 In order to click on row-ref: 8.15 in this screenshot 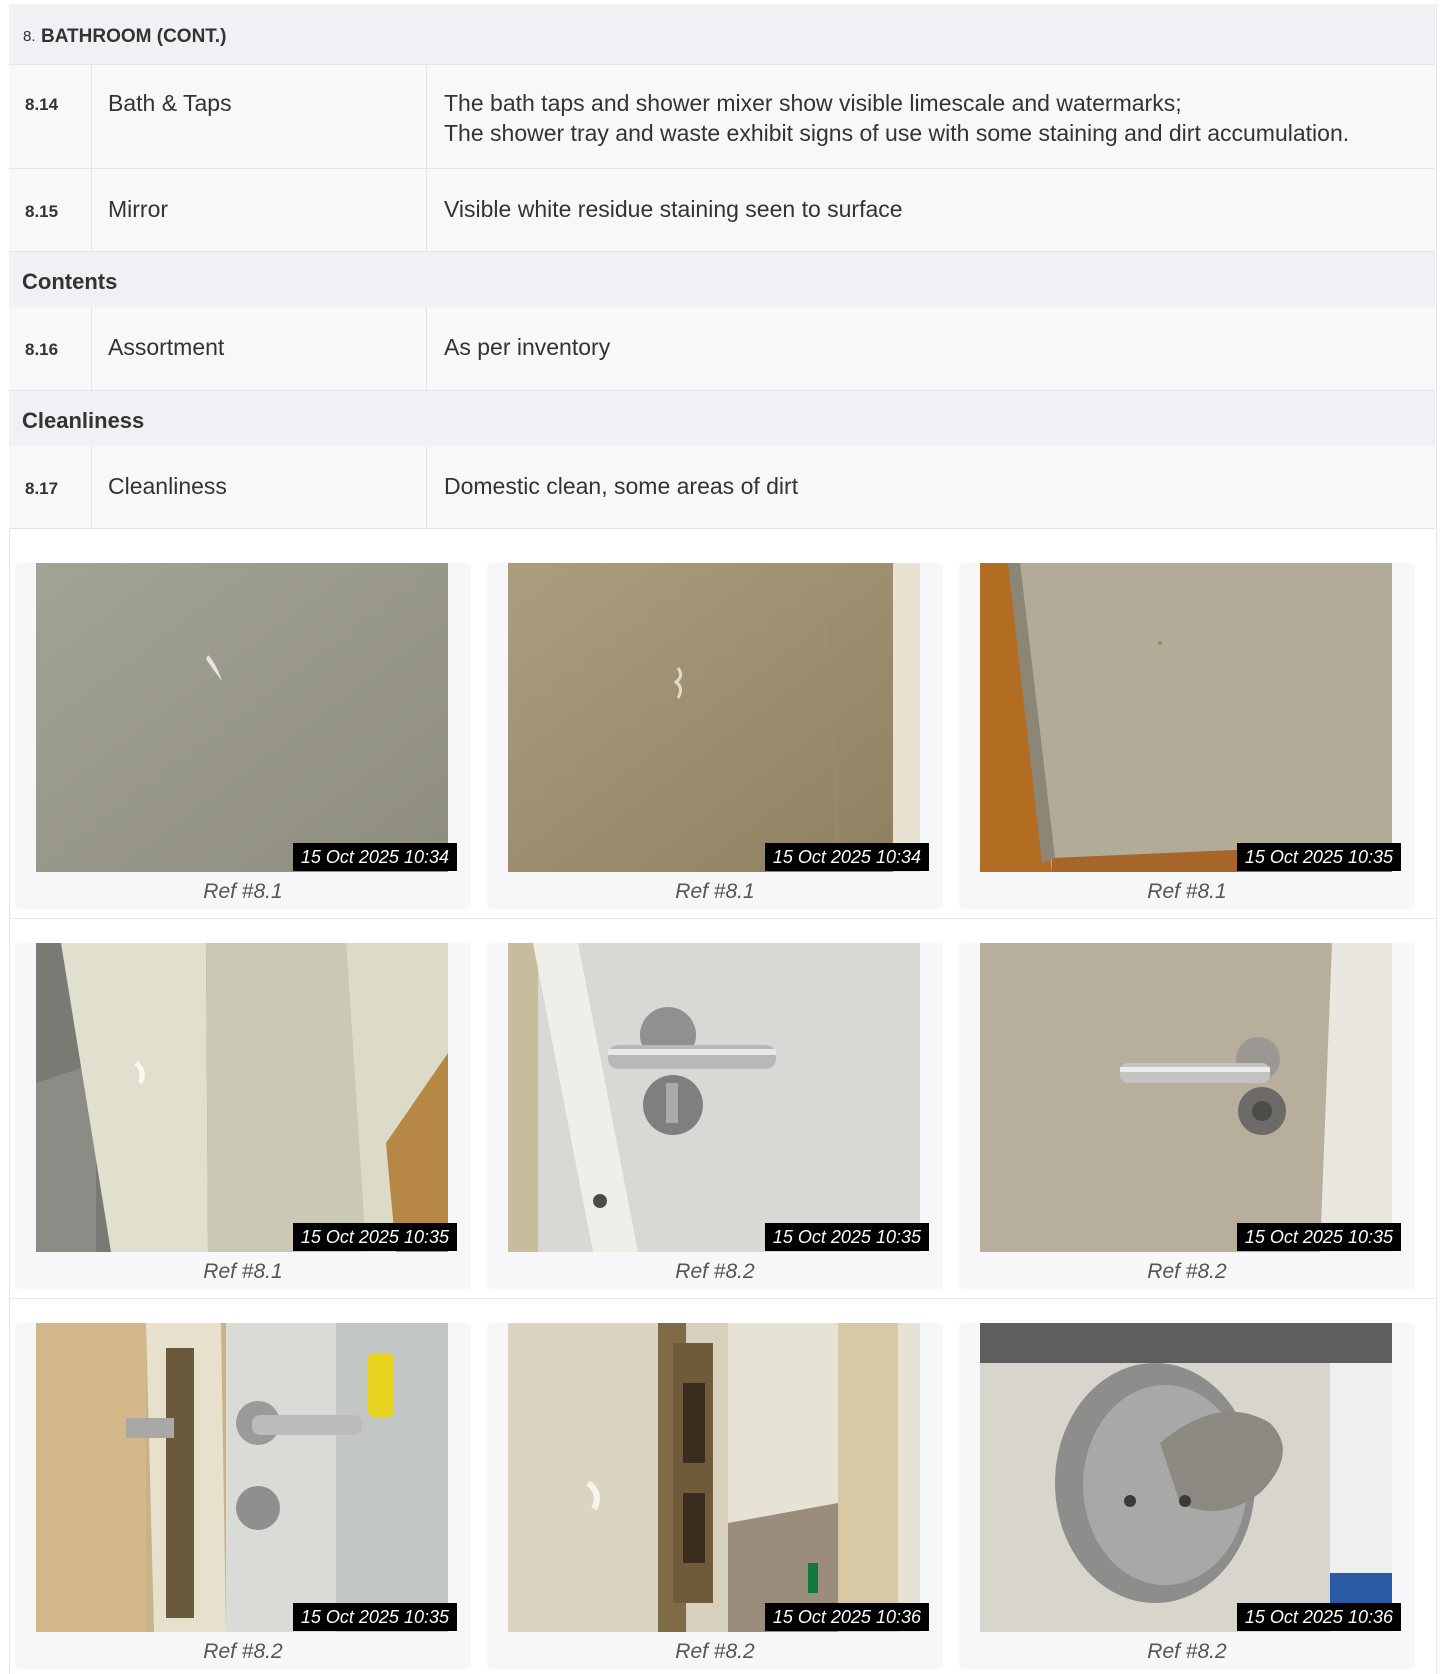, I will do `click(42, 211)`.